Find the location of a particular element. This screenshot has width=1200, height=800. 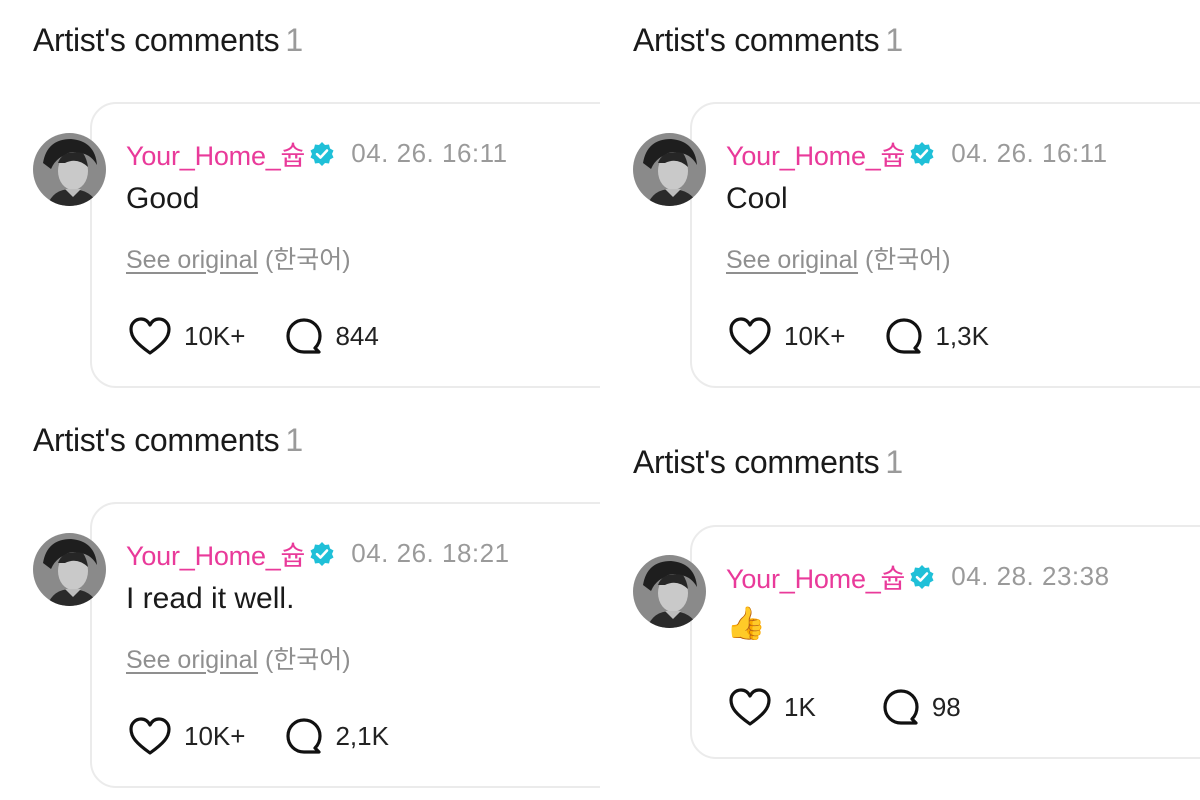

comment-text: Good is located at coordinates (163, 198).